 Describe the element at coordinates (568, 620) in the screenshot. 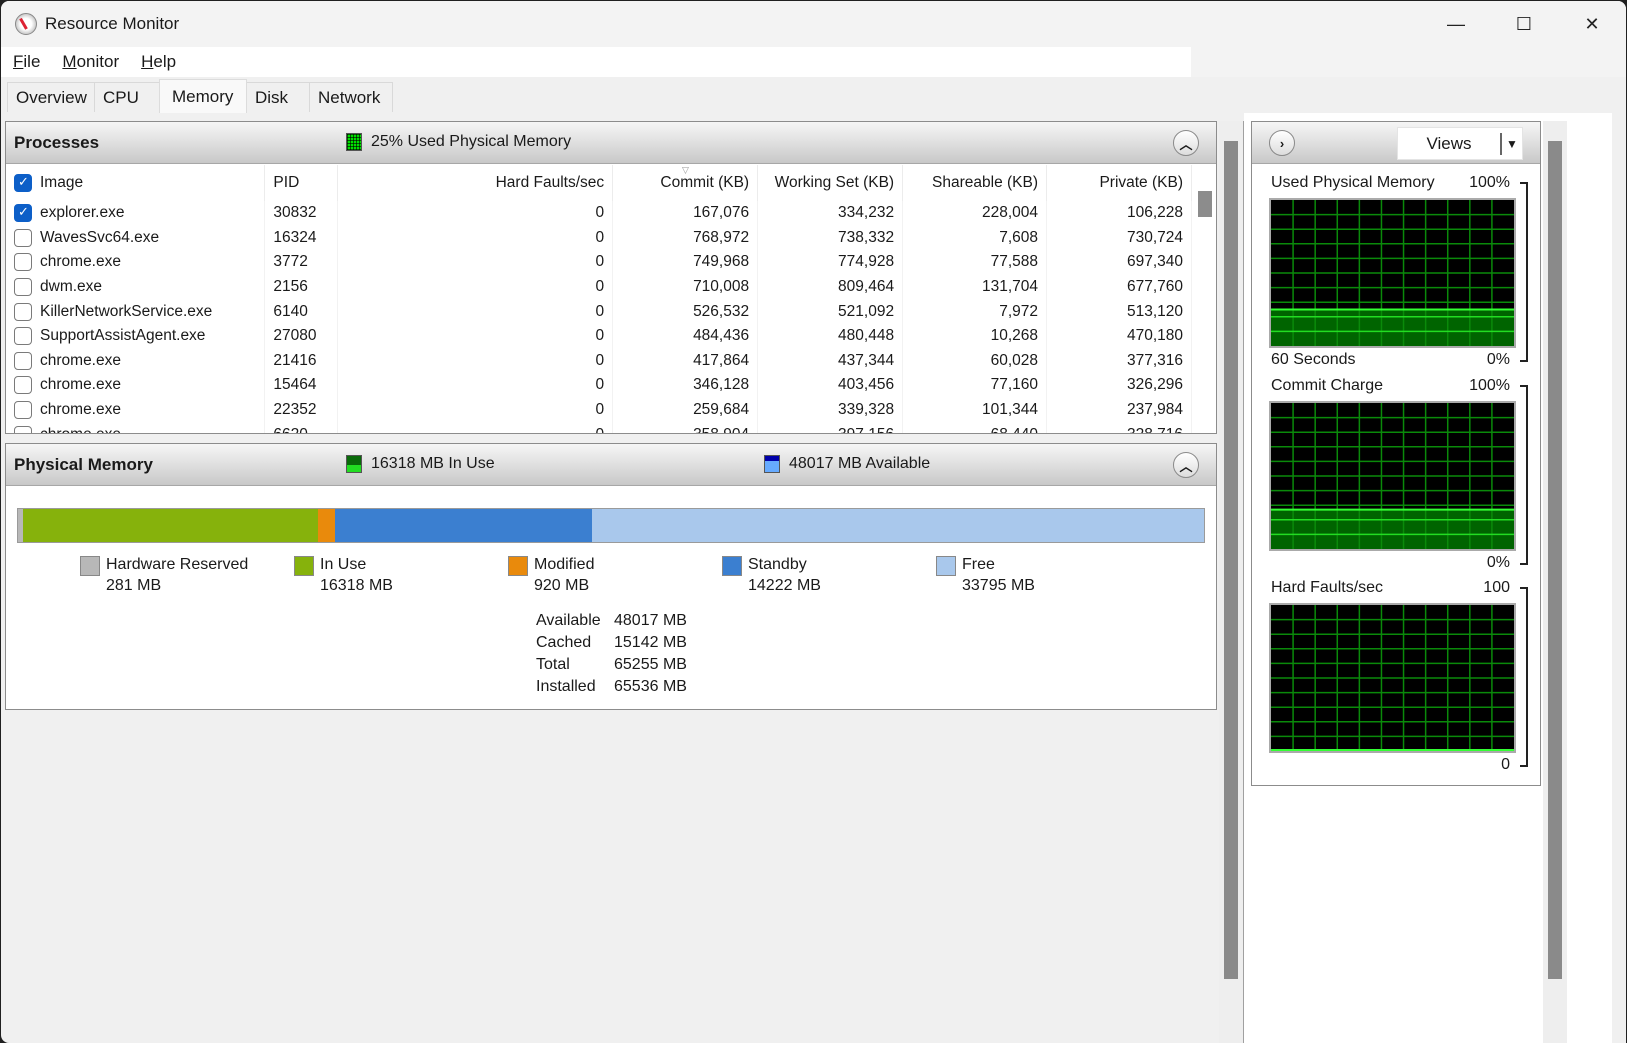

I see `stat-label: Available` at that location.